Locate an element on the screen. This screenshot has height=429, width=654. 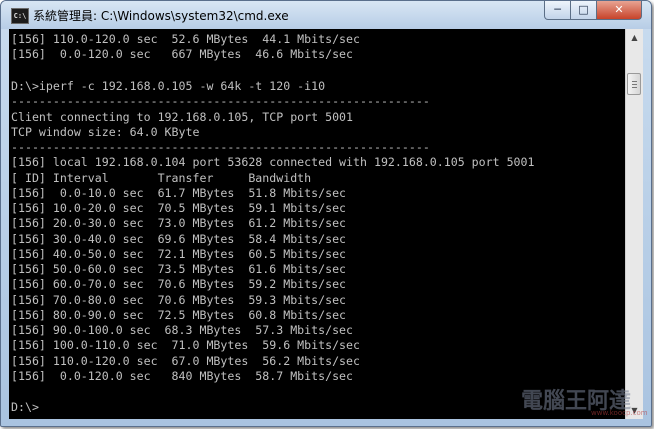
console-line: [ ID] Interval Transfer Bandwidth is located at coordinates (161, 178).